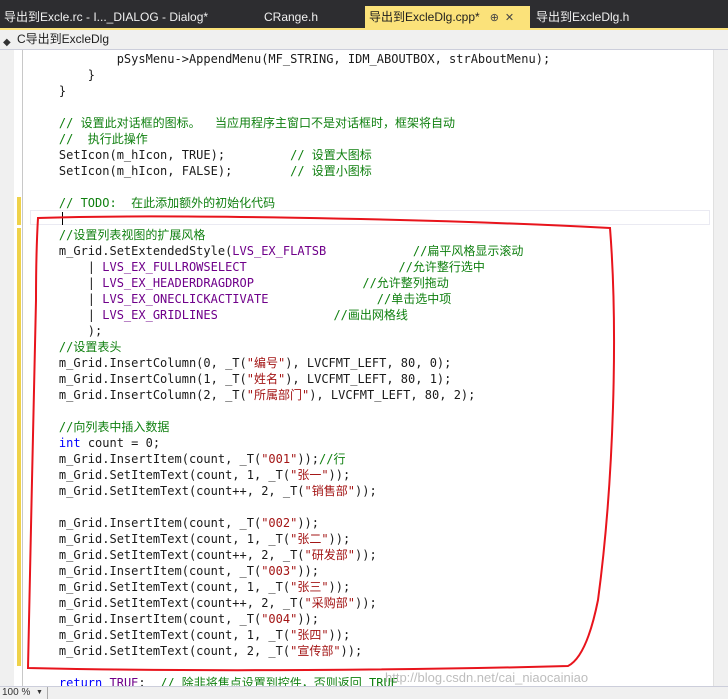  I want to click on code-line: m_Grid.InsertItem(count, _T("001"));//行, so click(290, 459).